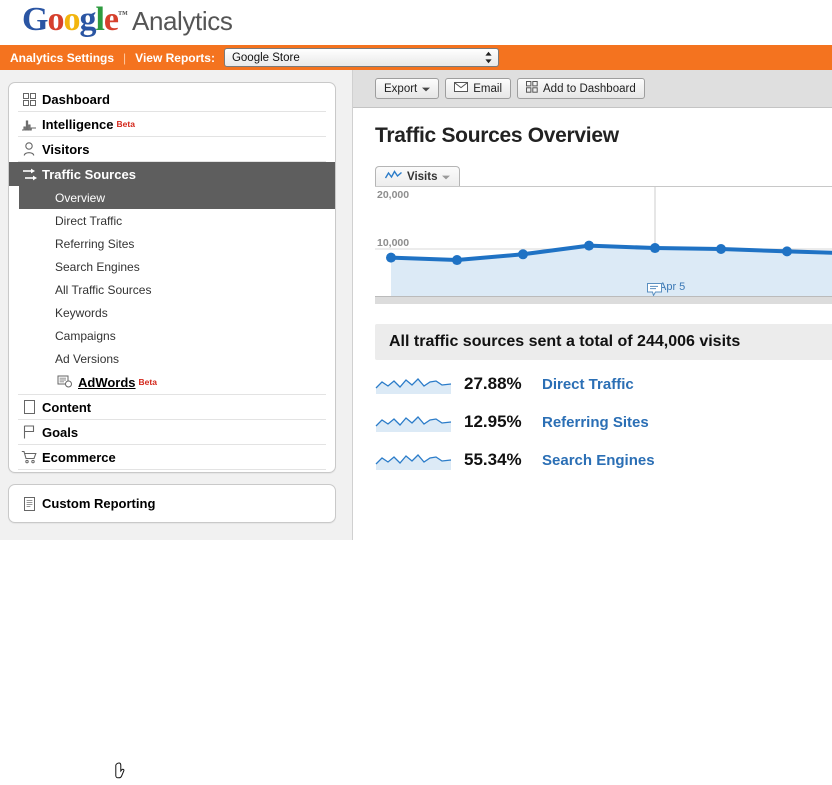  Describe the element at coordinates (89, 174) in the screenshot. I see `sidebar-item-label: Traffic Sources` at that location.